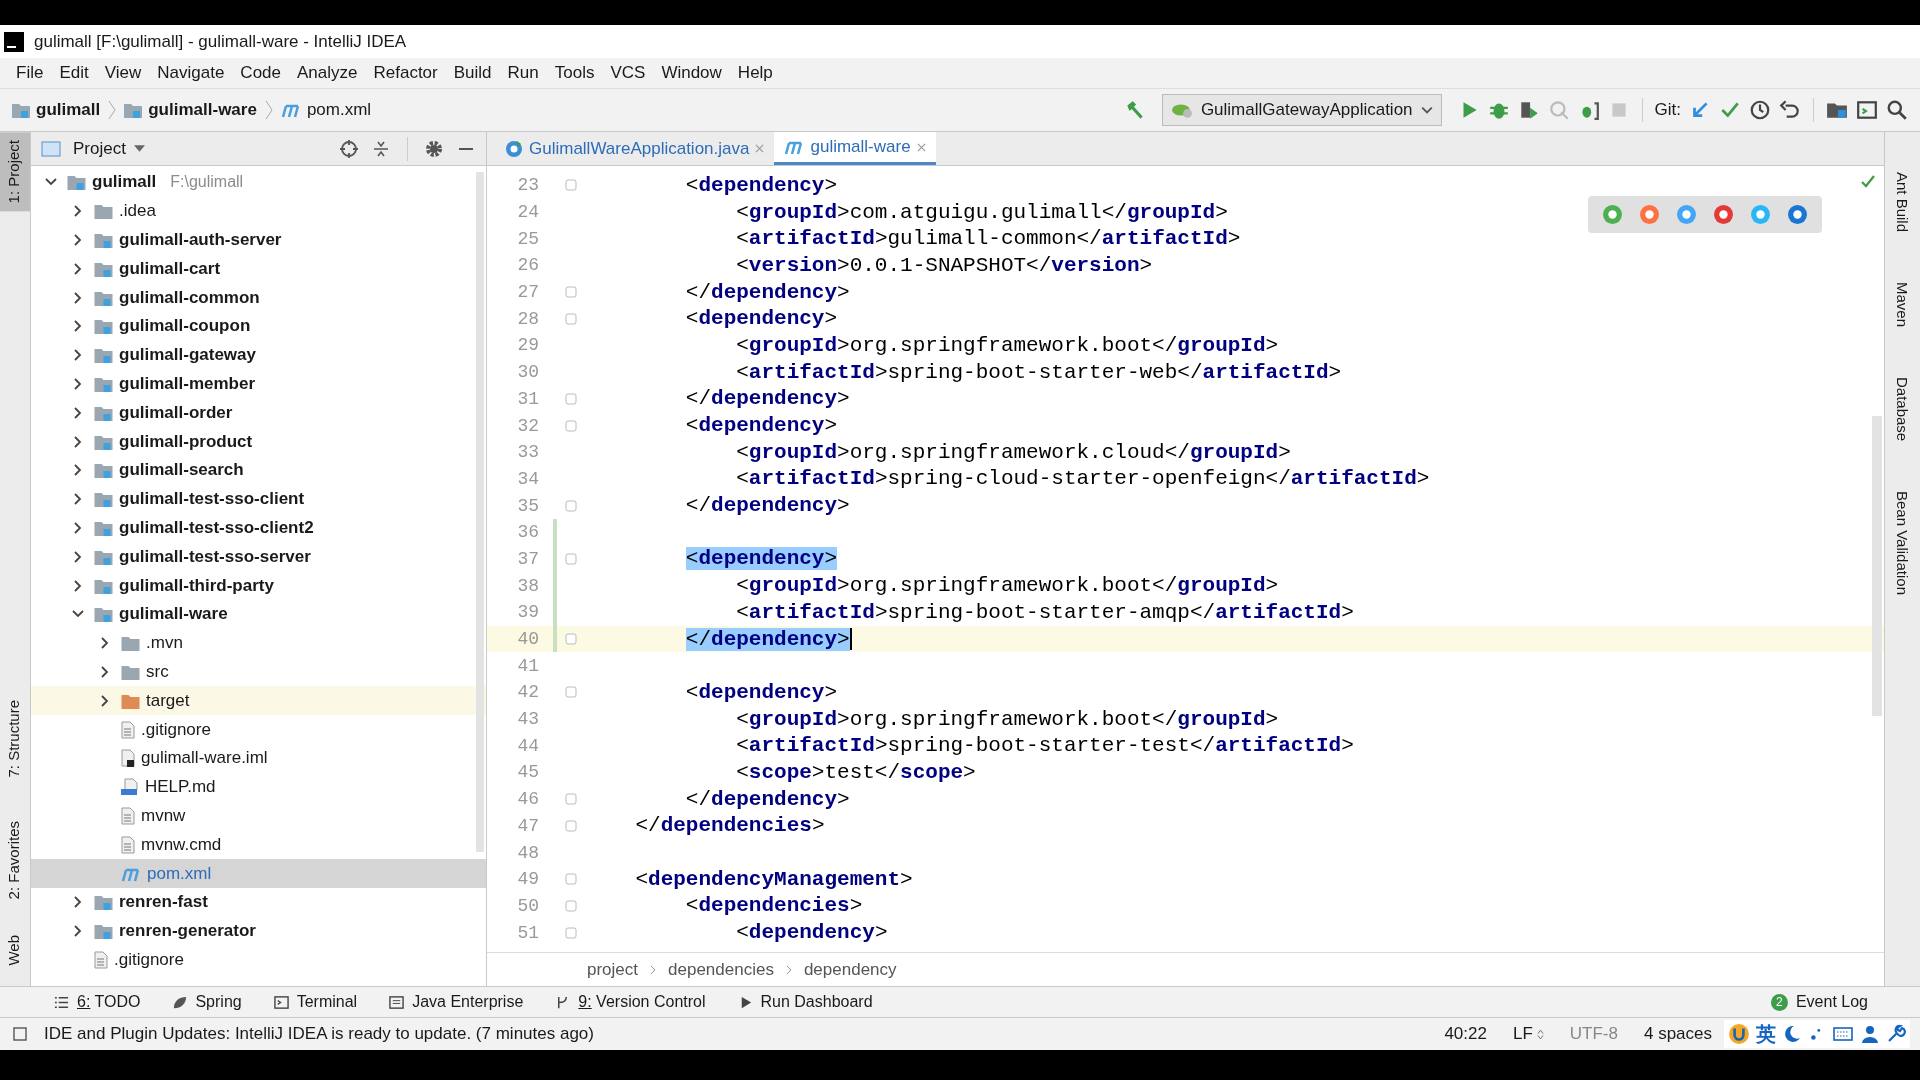 This screenshot has width=1920, height=1080. What do you see at coordinates (1465, 1034) in the screenshot?
I see `caret-position: 40:22` at bounding box center [1465, 1034].